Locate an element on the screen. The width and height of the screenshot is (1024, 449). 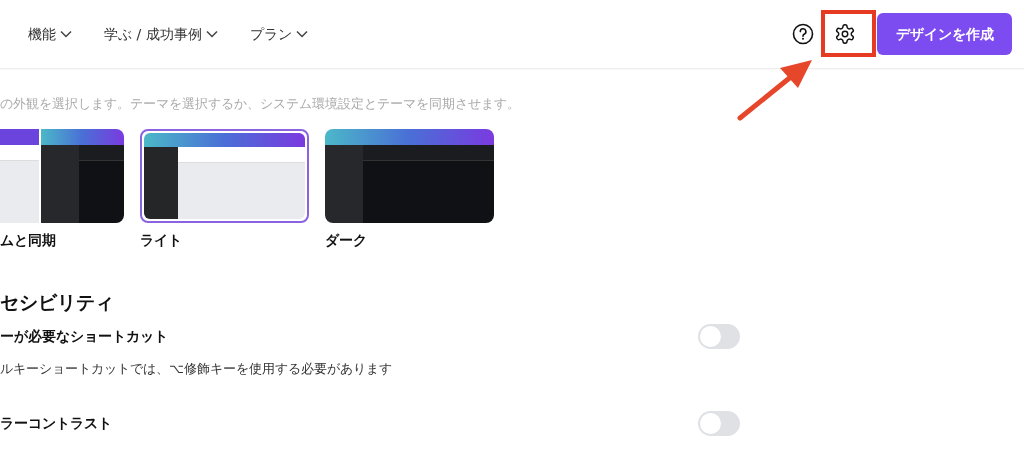
setting-label: ーが必要なショートカット is located at coordinates (84, 336).